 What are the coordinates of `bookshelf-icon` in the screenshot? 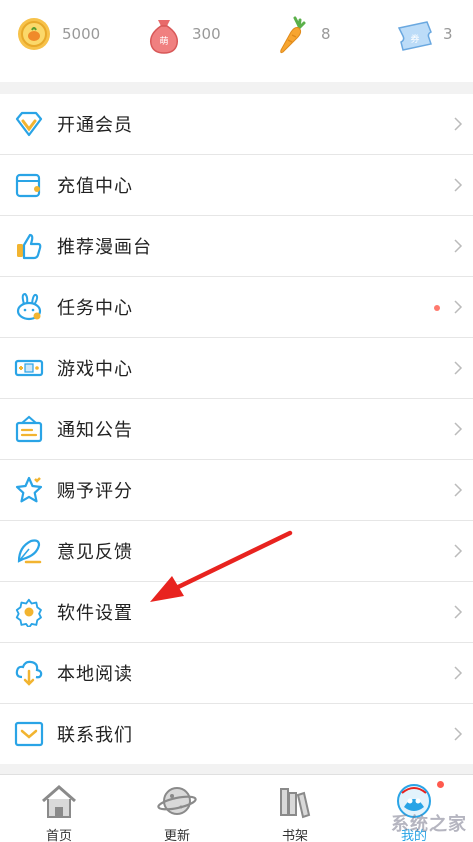 It's located at (295, 803).